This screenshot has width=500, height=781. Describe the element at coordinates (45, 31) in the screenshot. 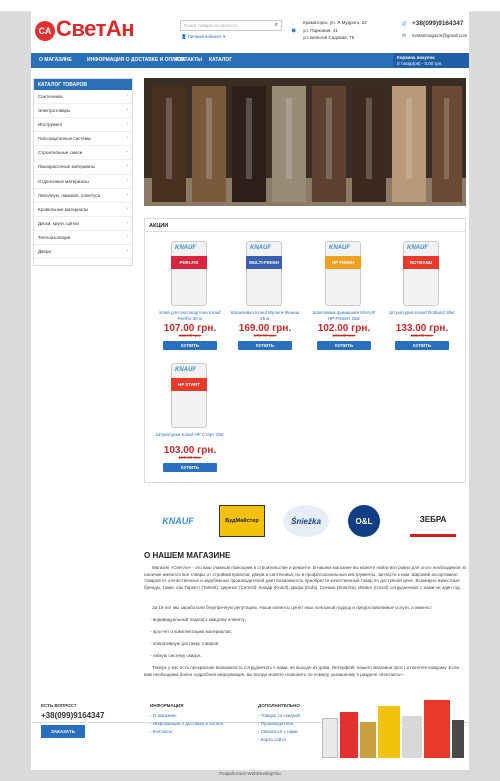

I see `logo-badge: СА` at that location.